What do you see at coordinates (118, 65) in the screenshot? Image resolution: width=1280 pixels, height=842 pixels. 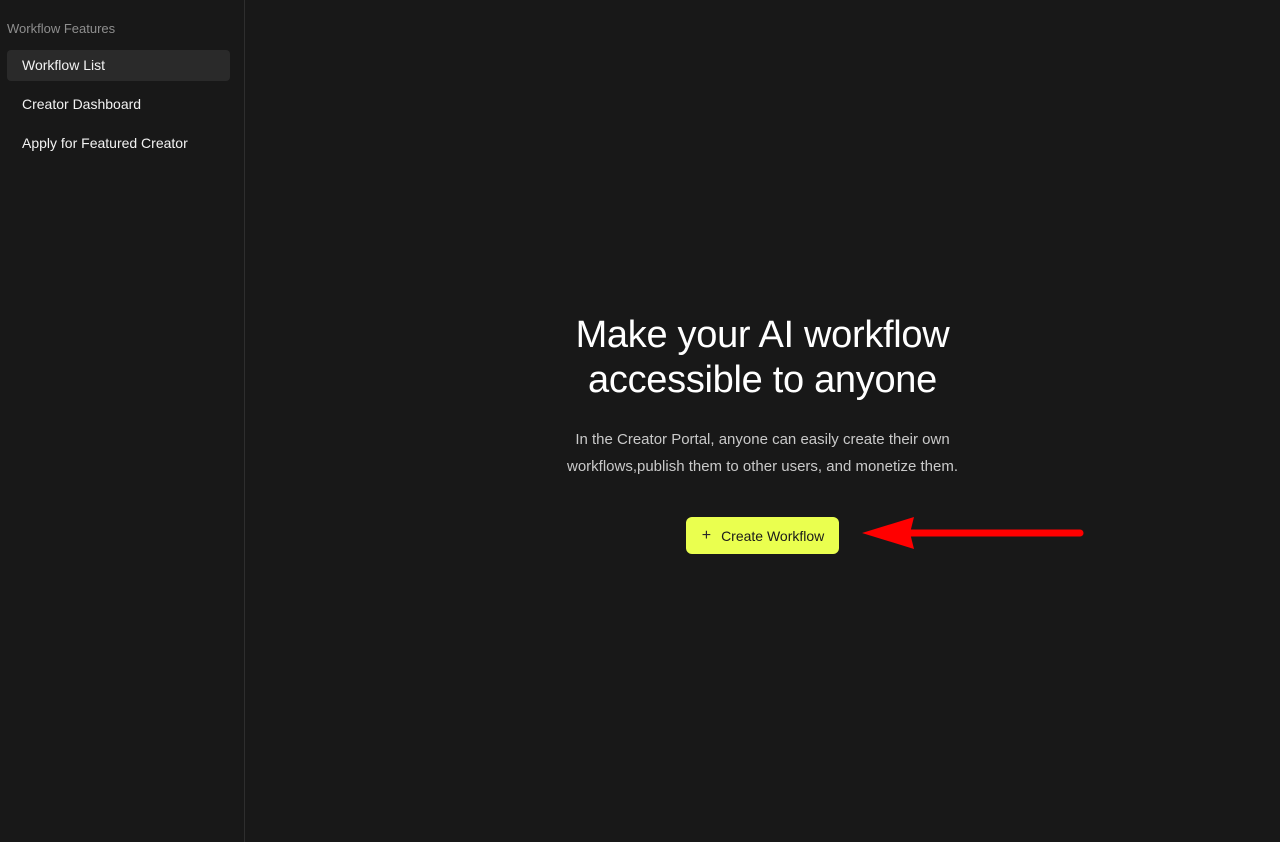 I see `sidebar-item-workflow-list: Workflow List` at bounding box center [118, 65].